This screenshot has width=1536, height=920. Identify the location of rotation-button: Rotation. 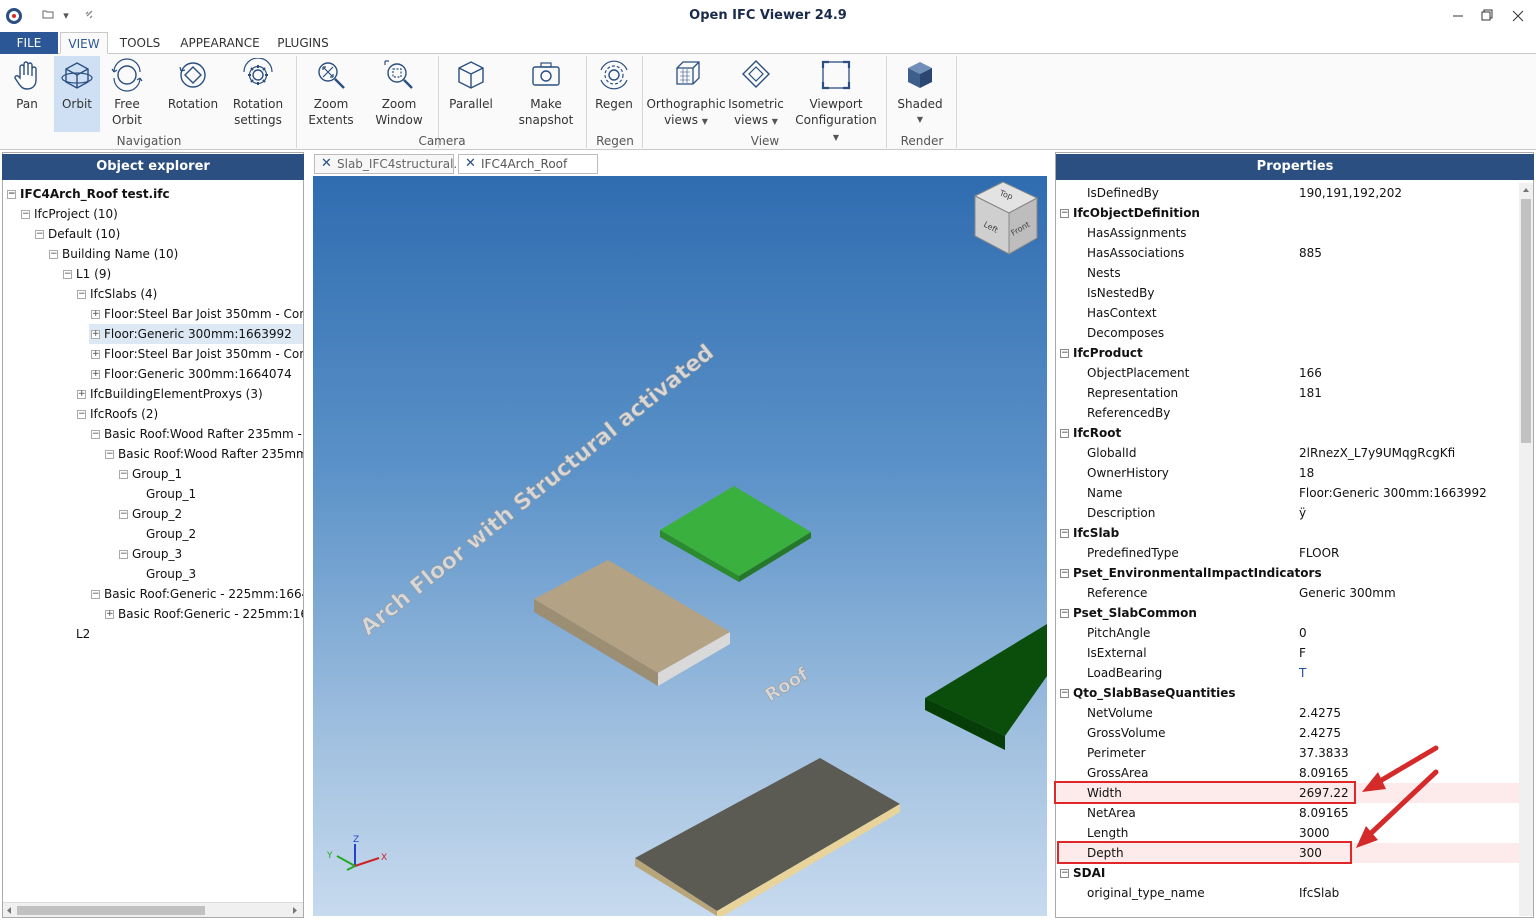
(193, 94).